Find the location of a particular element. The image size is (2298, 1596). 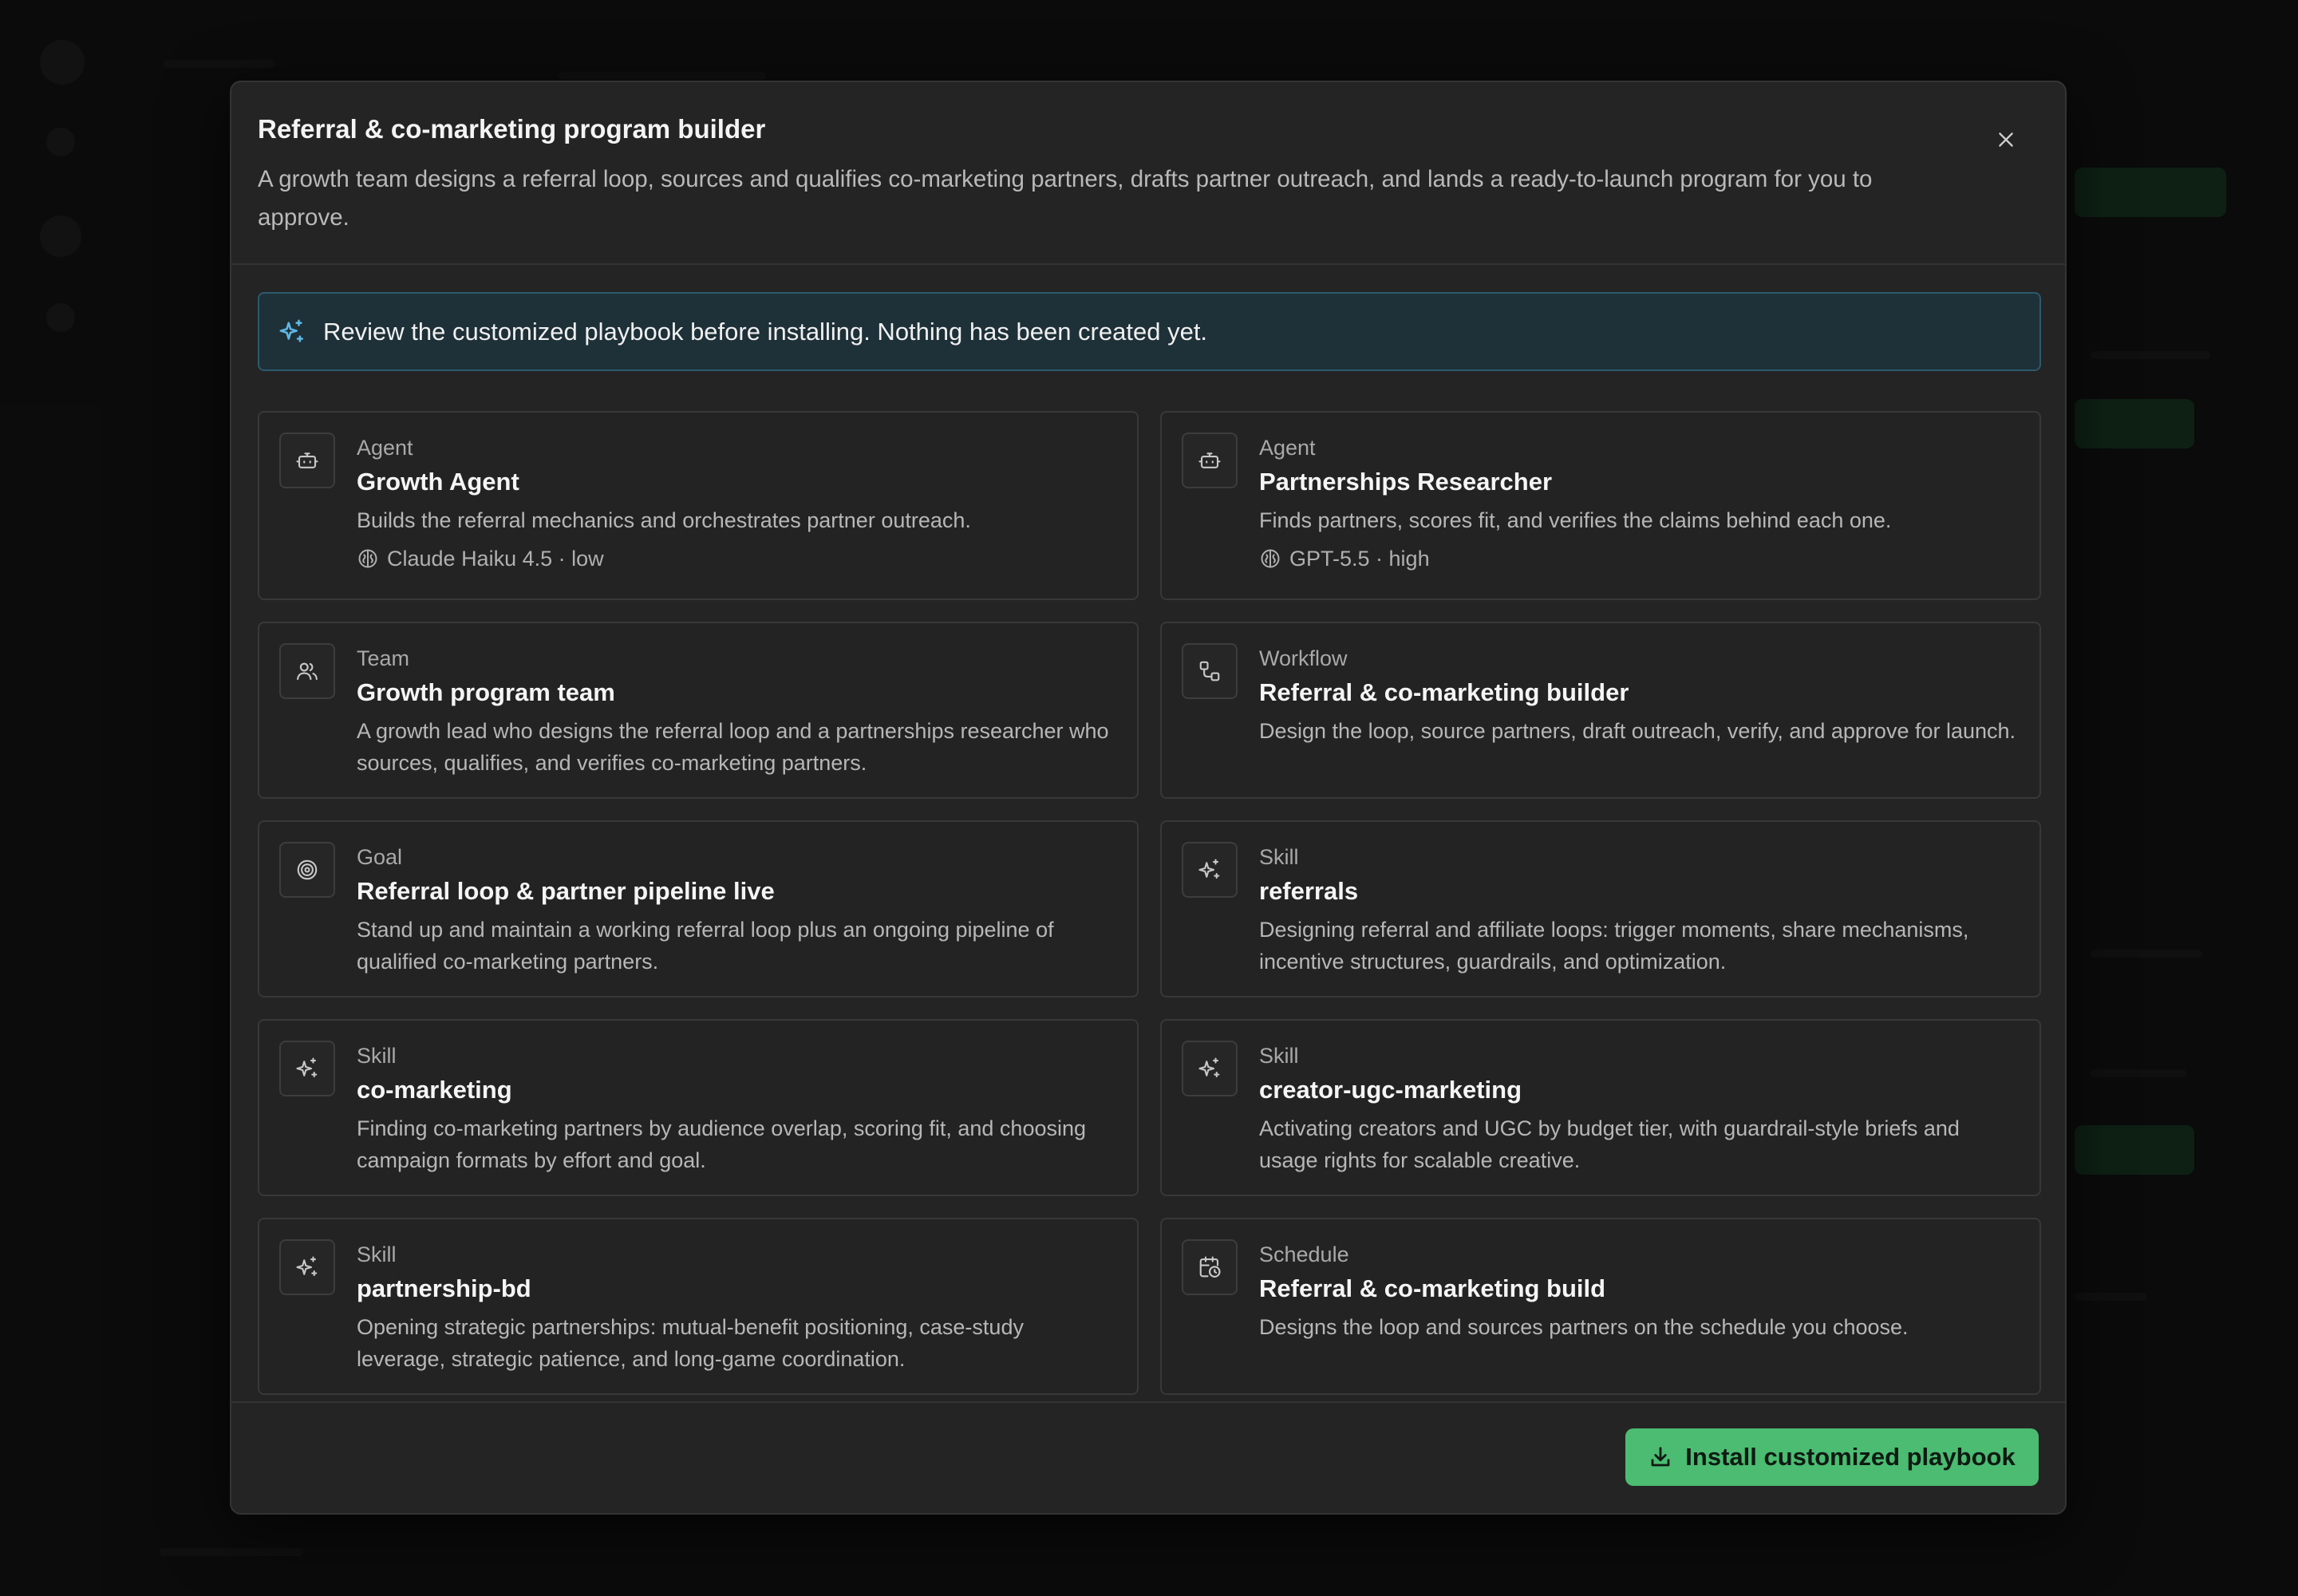

item-model: GPT-5.5 · high is located at coordinates (1638, 559).